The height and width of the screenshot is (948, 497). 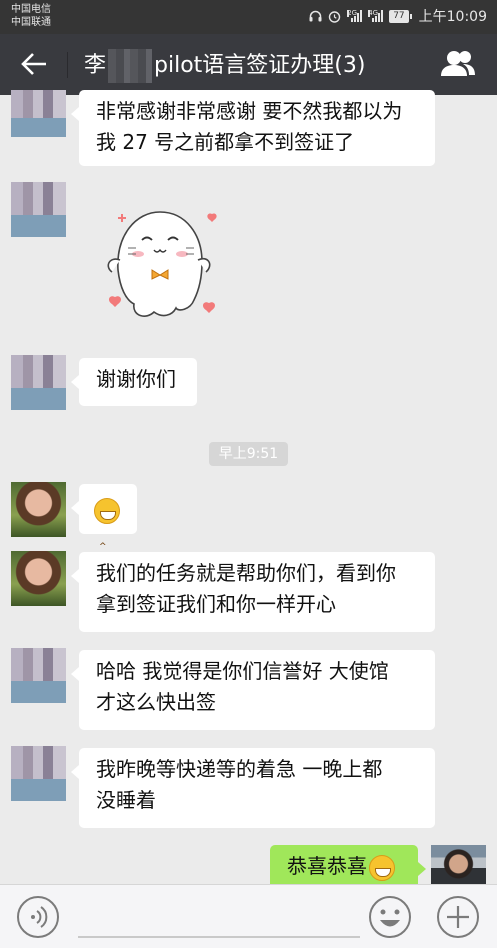 I want to click on message-text-line: 才这么快出签, so click(x=156, y=702).